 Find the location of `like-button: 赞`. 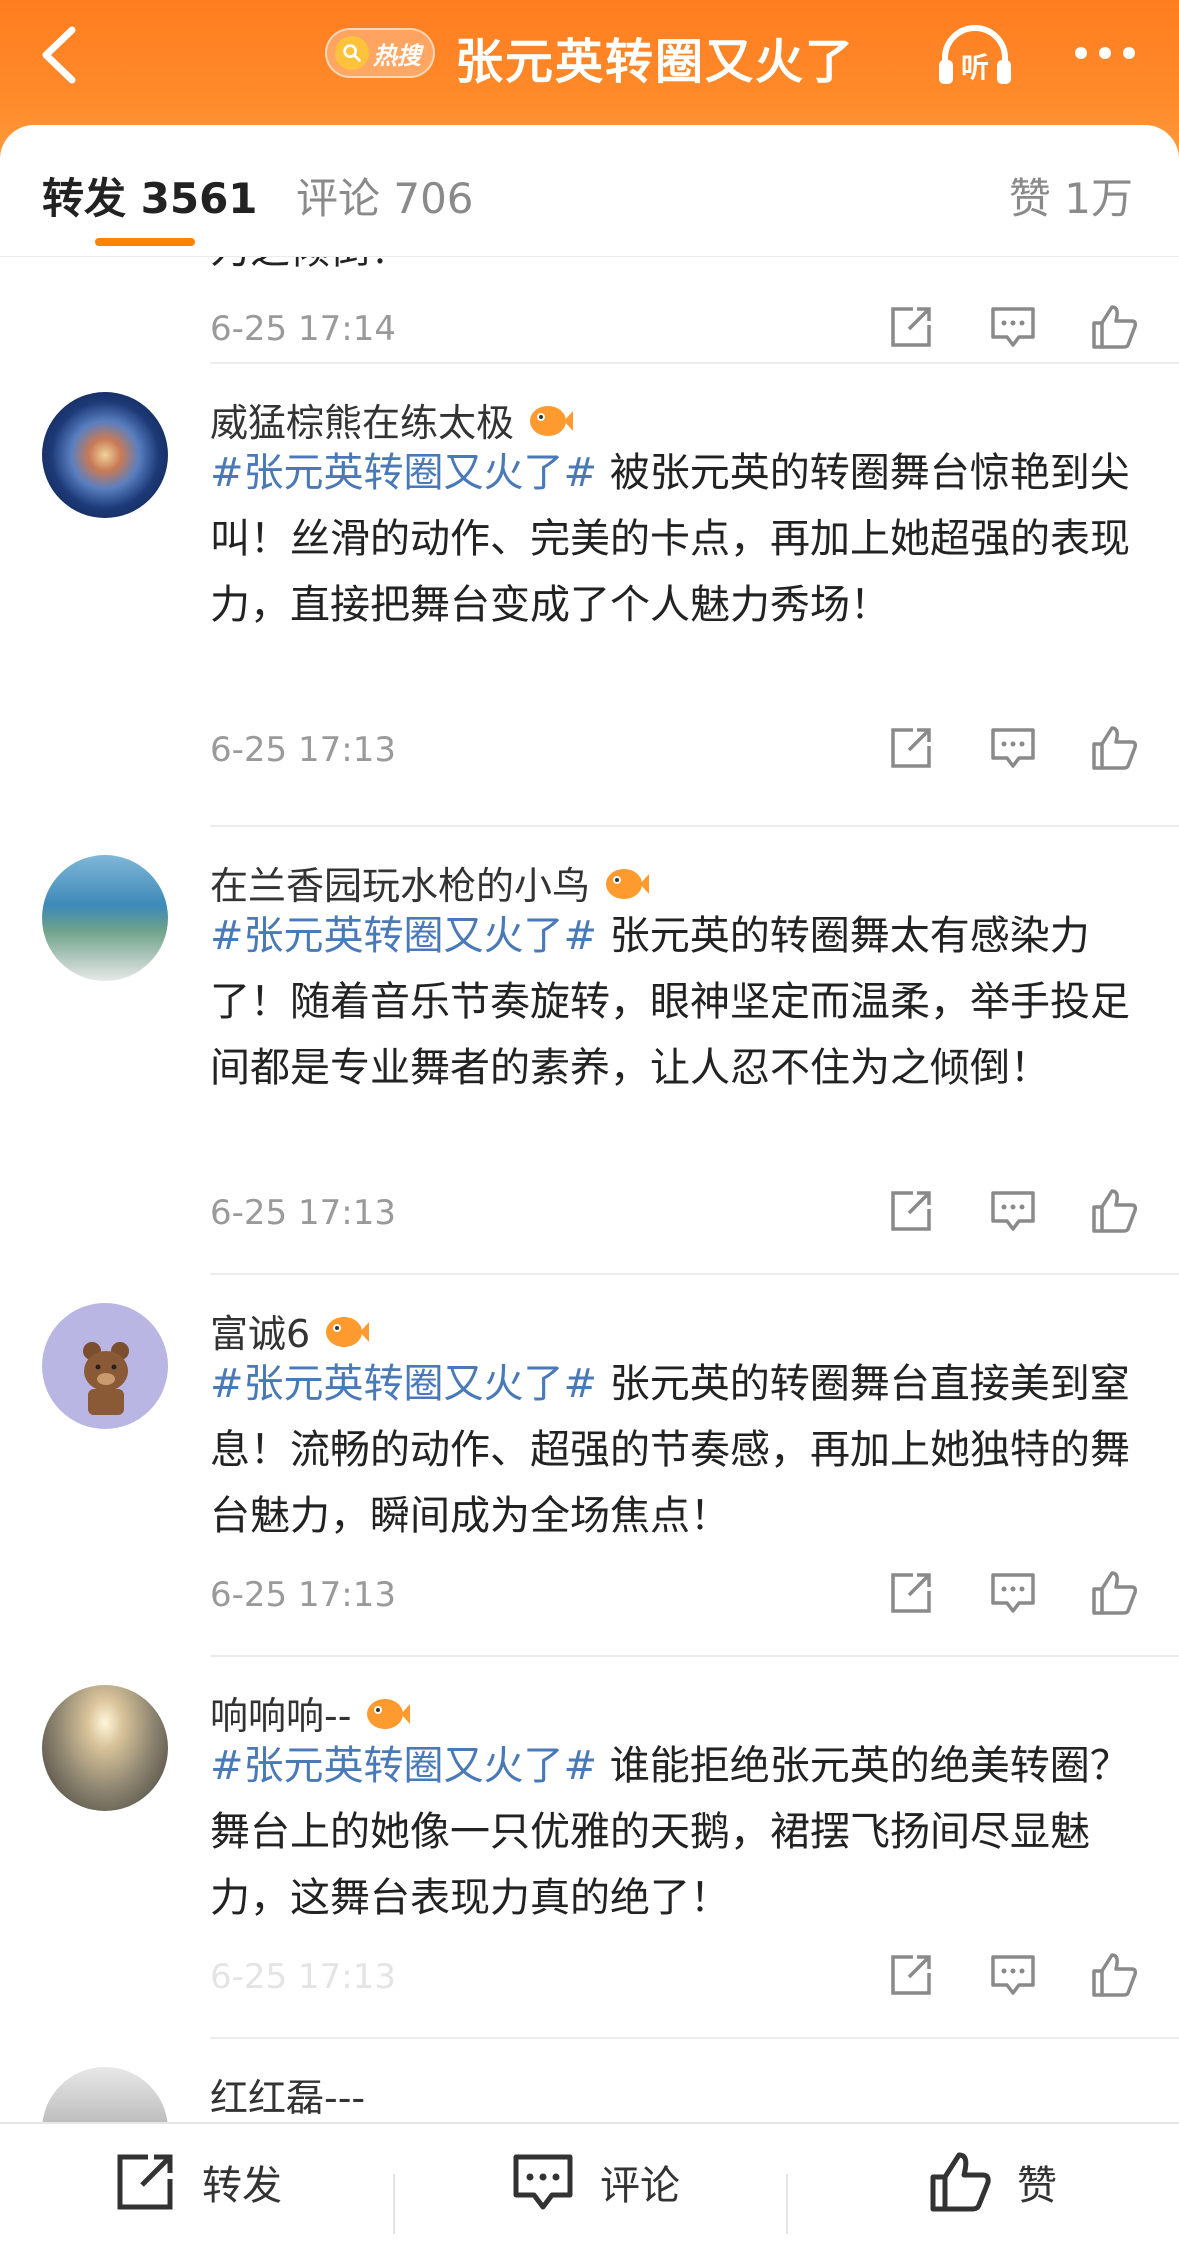

like-button: 赞 is located at coordinates (991, 2182).